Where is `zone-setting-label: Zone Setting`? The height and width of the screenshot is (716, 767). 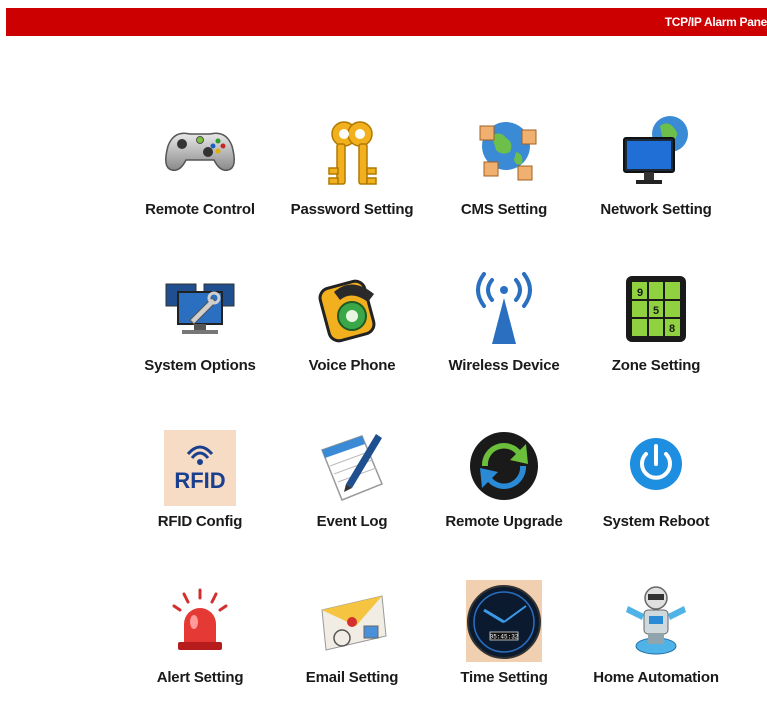 zone-setting-label: Zone Setting is located at coordinates (656, 365).